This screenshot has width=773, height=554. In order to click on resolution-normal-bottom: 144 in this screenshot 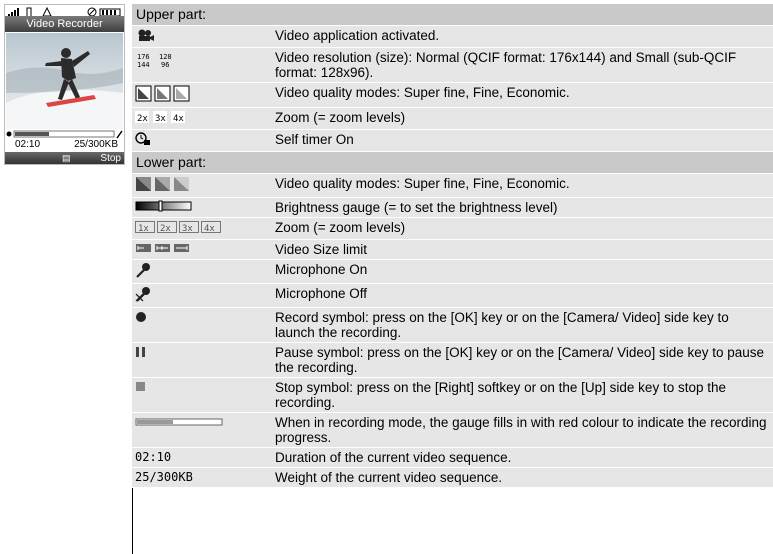, I will do `click(143, 65)`.